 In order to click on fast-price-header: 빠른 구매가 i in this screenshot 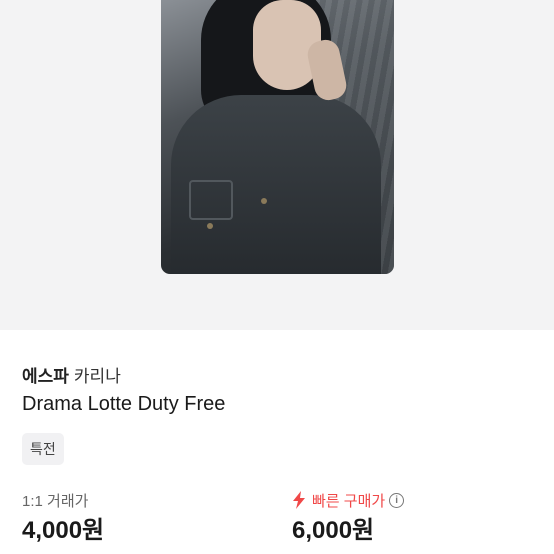, I will do `click(348, 500)`.